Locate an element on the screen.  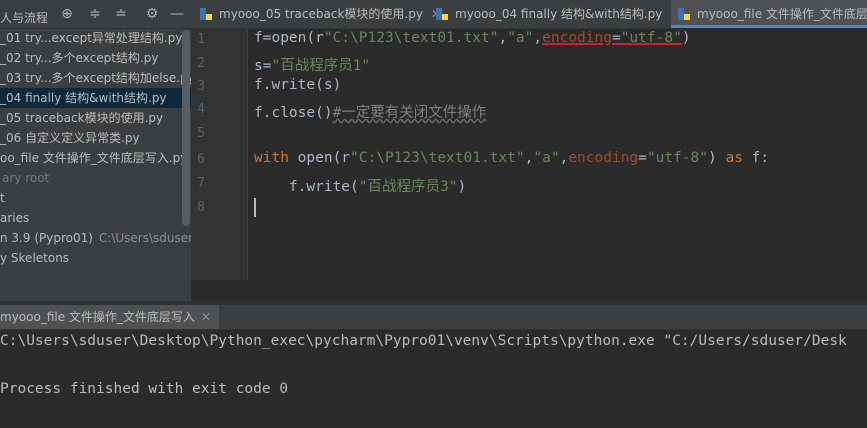
tab-label: myooo_file 文件操作_文件底层写 is located at coordinates (782, 14).